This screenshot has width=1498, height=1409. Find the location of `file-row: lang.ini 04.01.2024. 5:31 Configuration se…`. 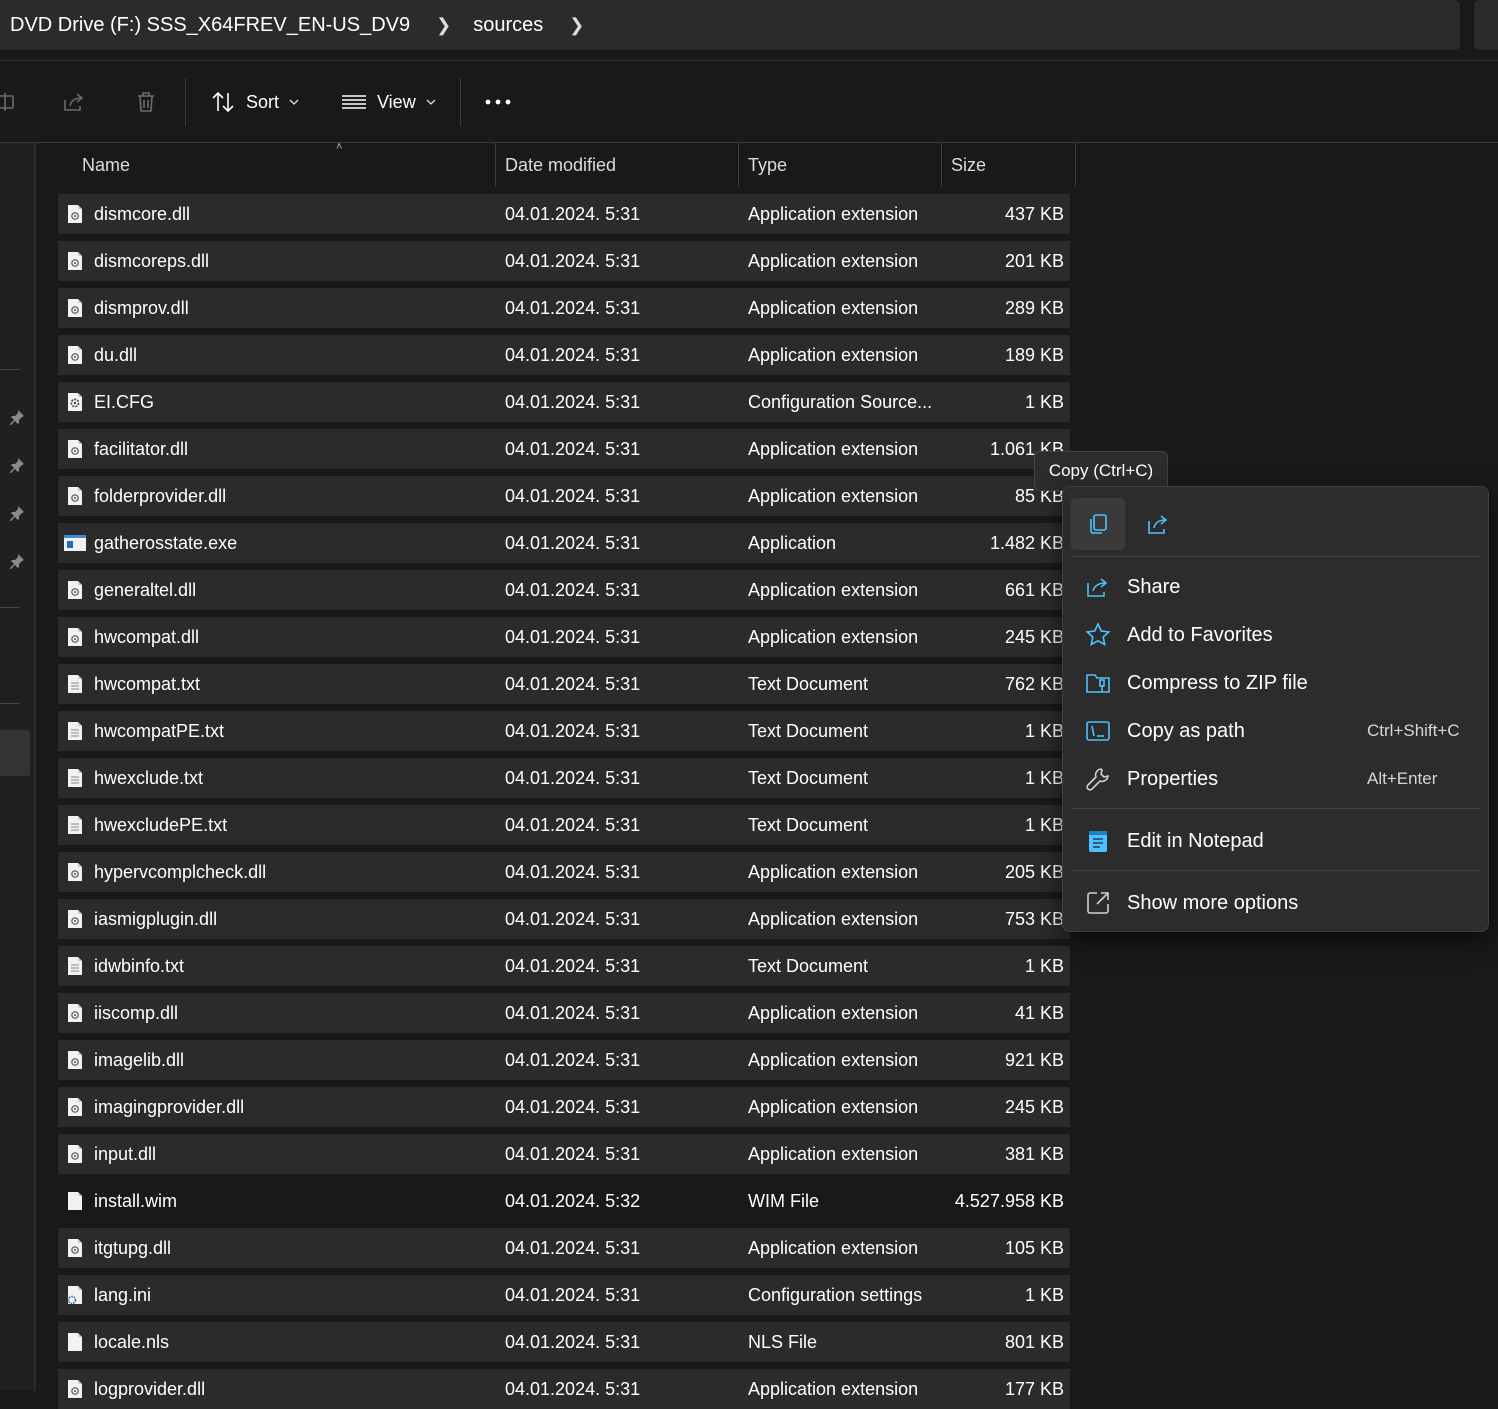

file-row: lang.ini 04.01.2024. 5:31 Configuration se… is located at coordinates (564, 1295).